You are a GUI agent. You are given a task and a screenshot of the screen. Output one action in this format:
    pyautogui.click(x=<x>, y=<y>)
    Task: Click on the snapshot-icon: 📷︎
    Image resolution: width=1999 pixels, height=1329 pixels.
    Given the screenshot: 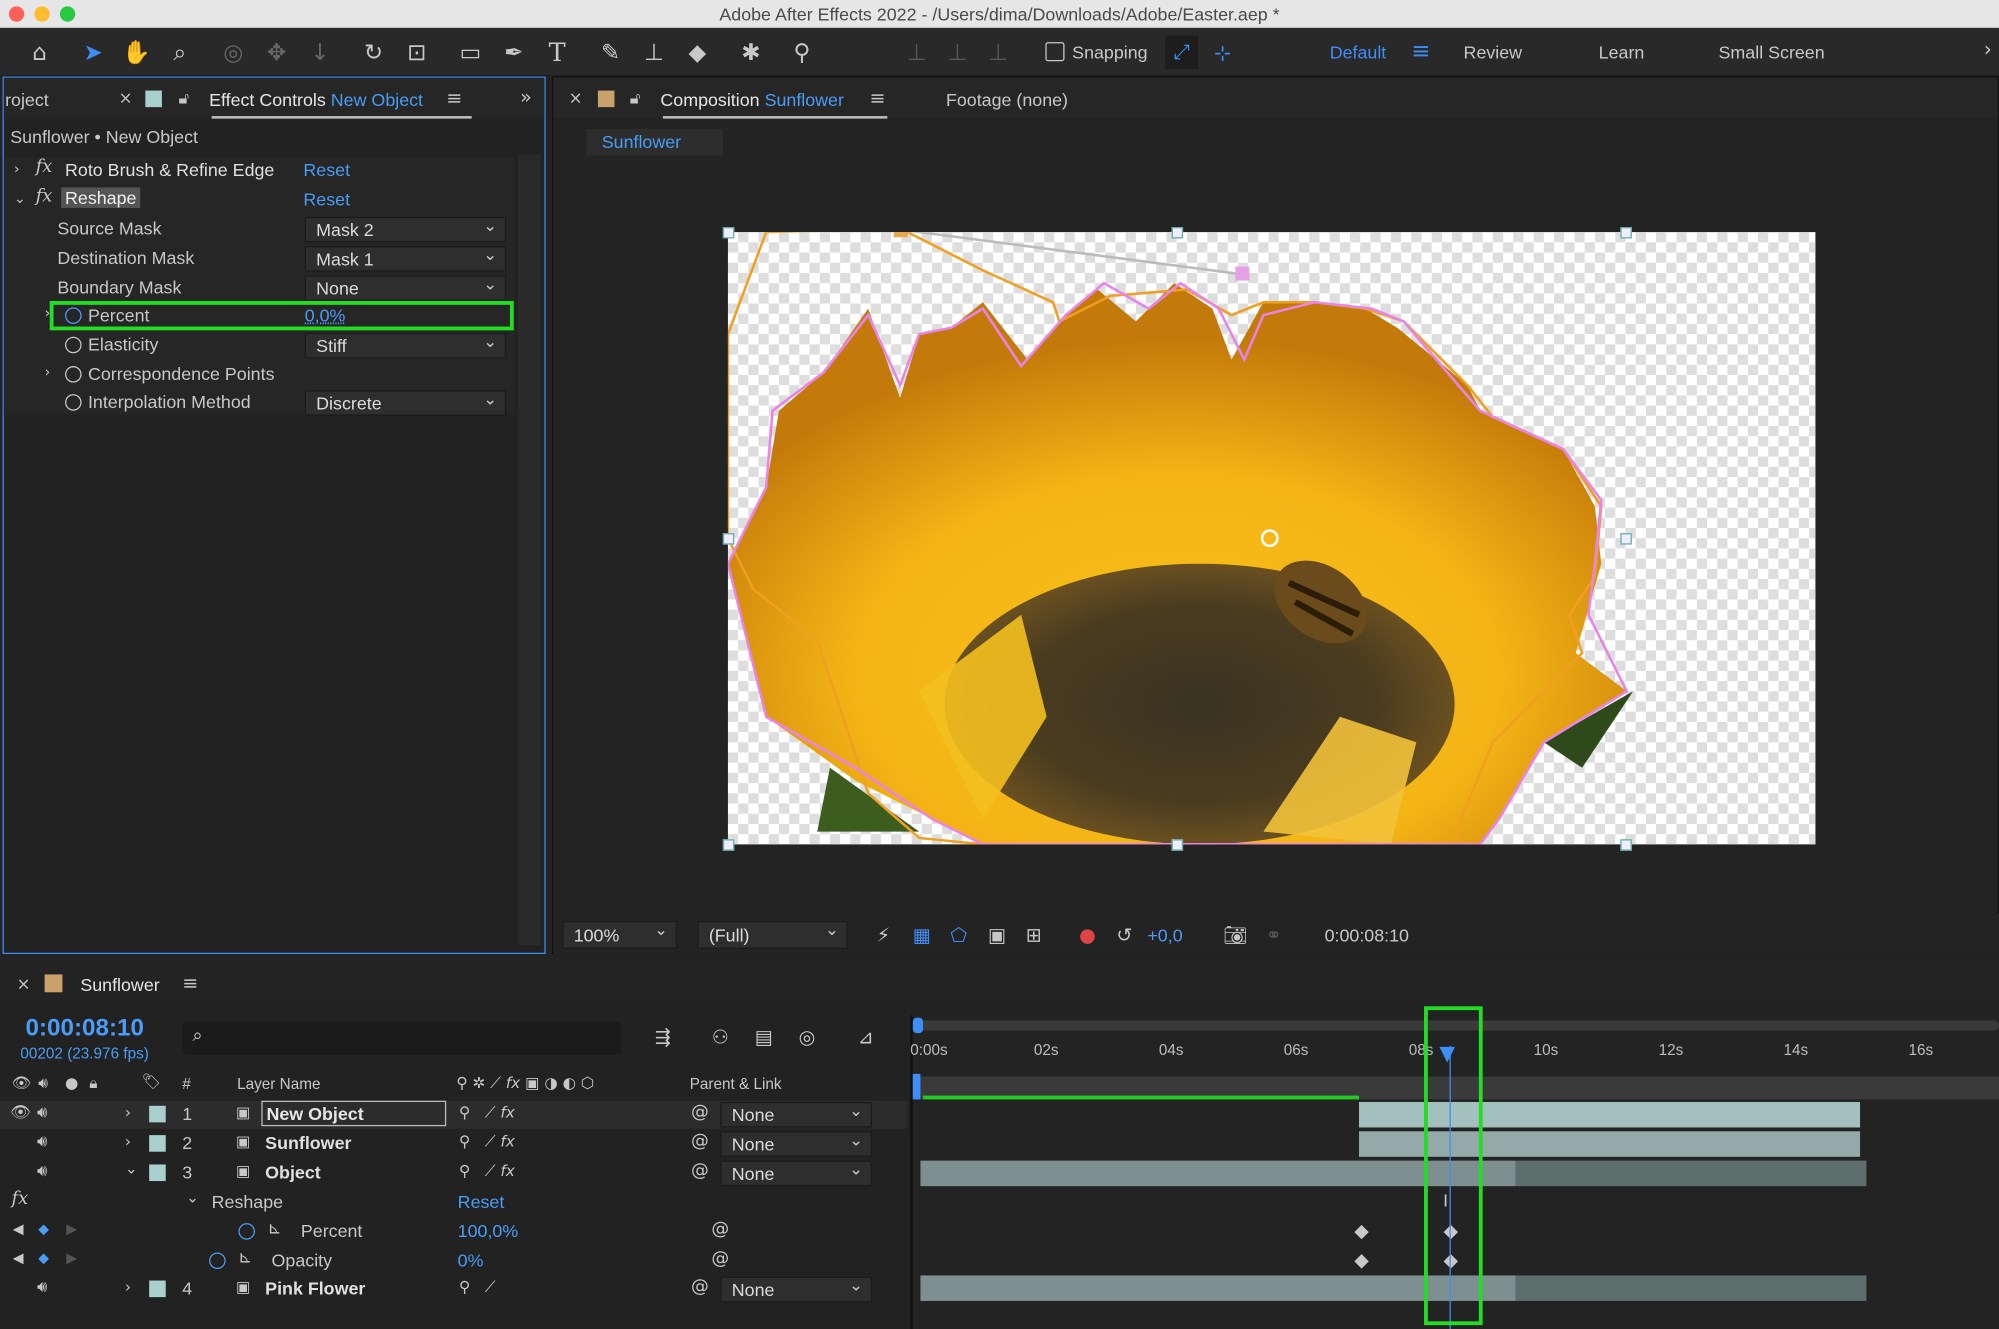 What is the action you would take?
    pyautogui.click(x=1235, y=934)
    